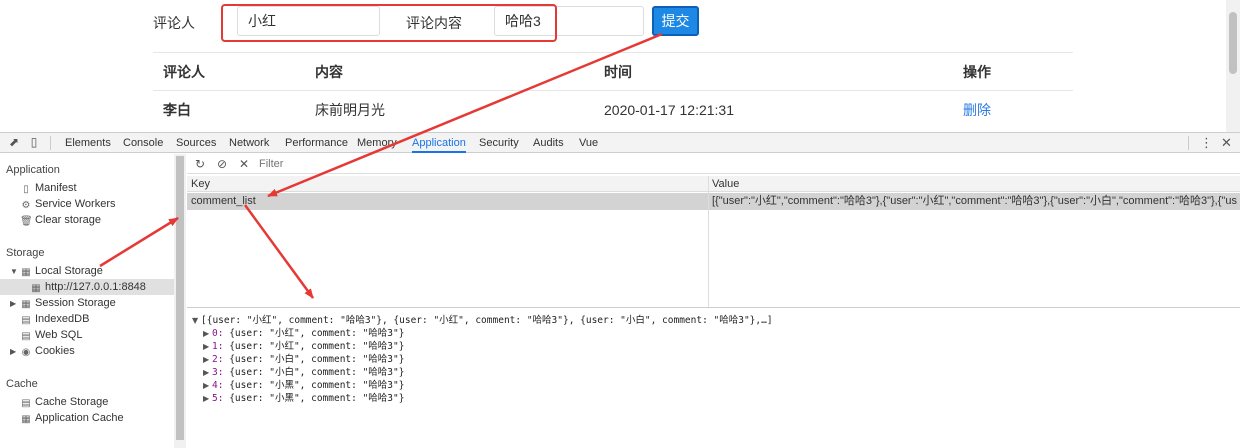 This screenshot has width=1240, height=448. I want to click on key-column-header: Key, so click(200, 184).